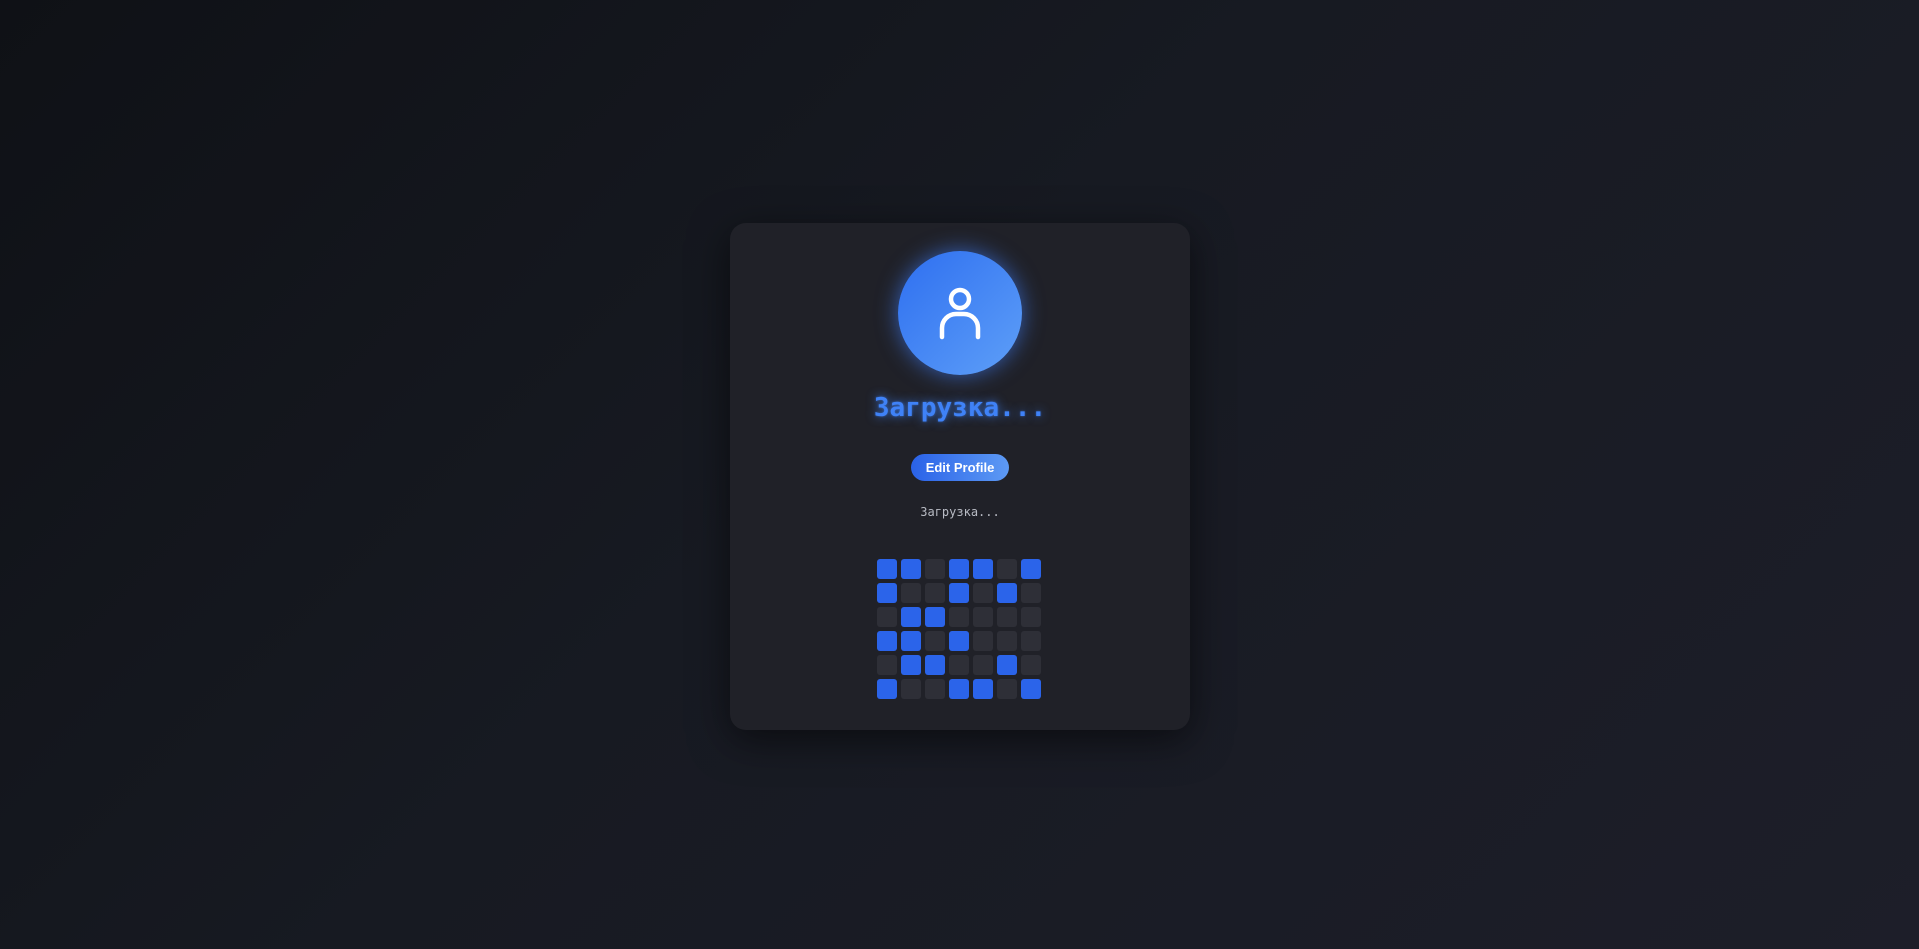  What do you see at coordinates (960, 467) in the screenshot?
I see `edit-profile-button: Edit Profile` at bounding box center [960, 467].